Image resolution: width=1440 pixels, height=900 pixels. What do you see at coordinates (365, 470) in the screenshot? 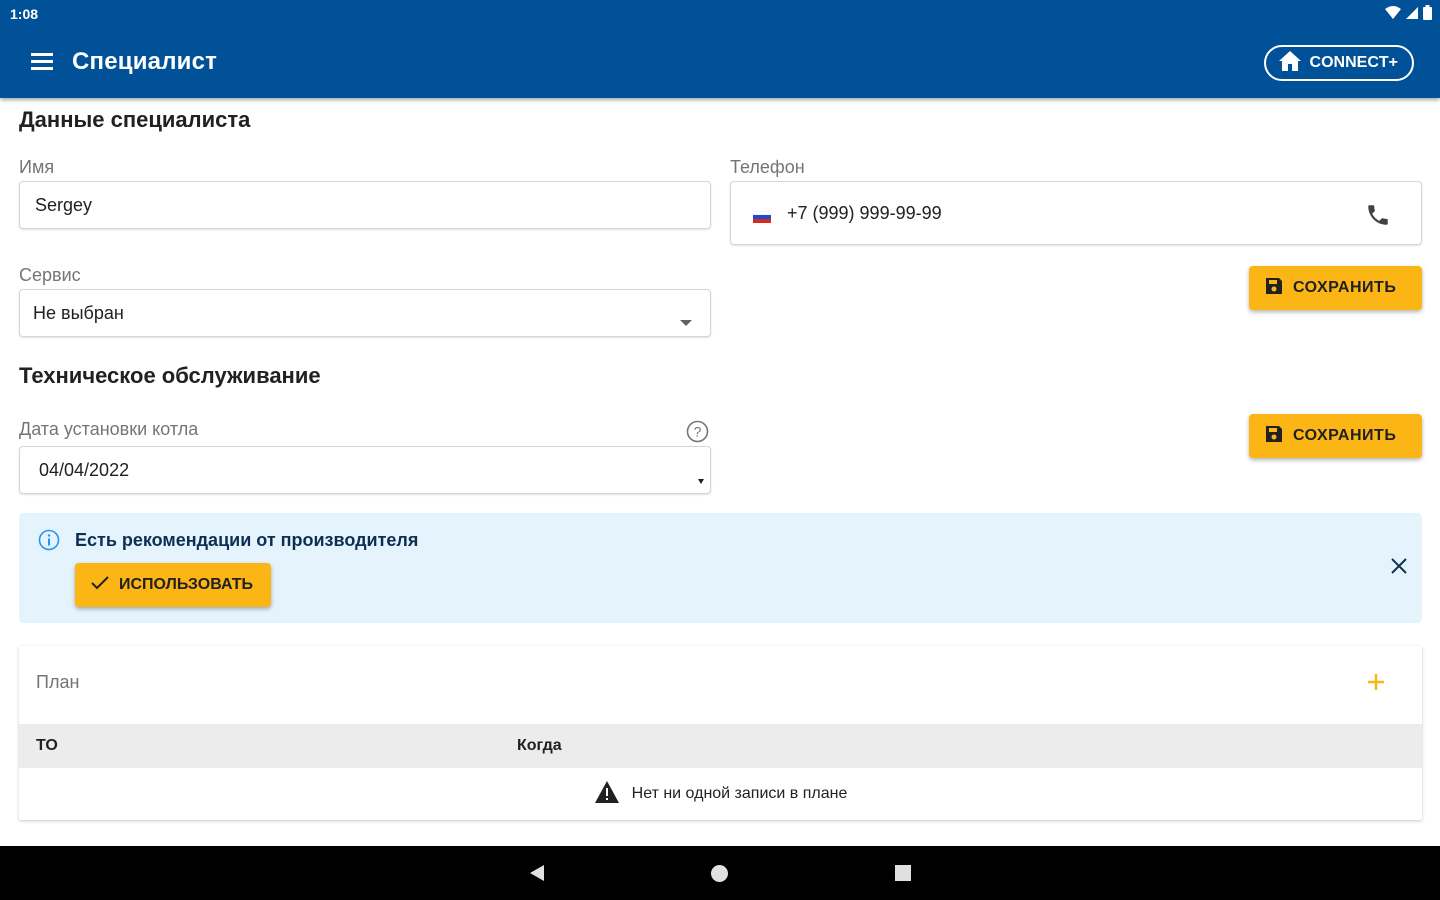
I see `install-date-input: 04/04/2022` at bounding box center [365, 470].